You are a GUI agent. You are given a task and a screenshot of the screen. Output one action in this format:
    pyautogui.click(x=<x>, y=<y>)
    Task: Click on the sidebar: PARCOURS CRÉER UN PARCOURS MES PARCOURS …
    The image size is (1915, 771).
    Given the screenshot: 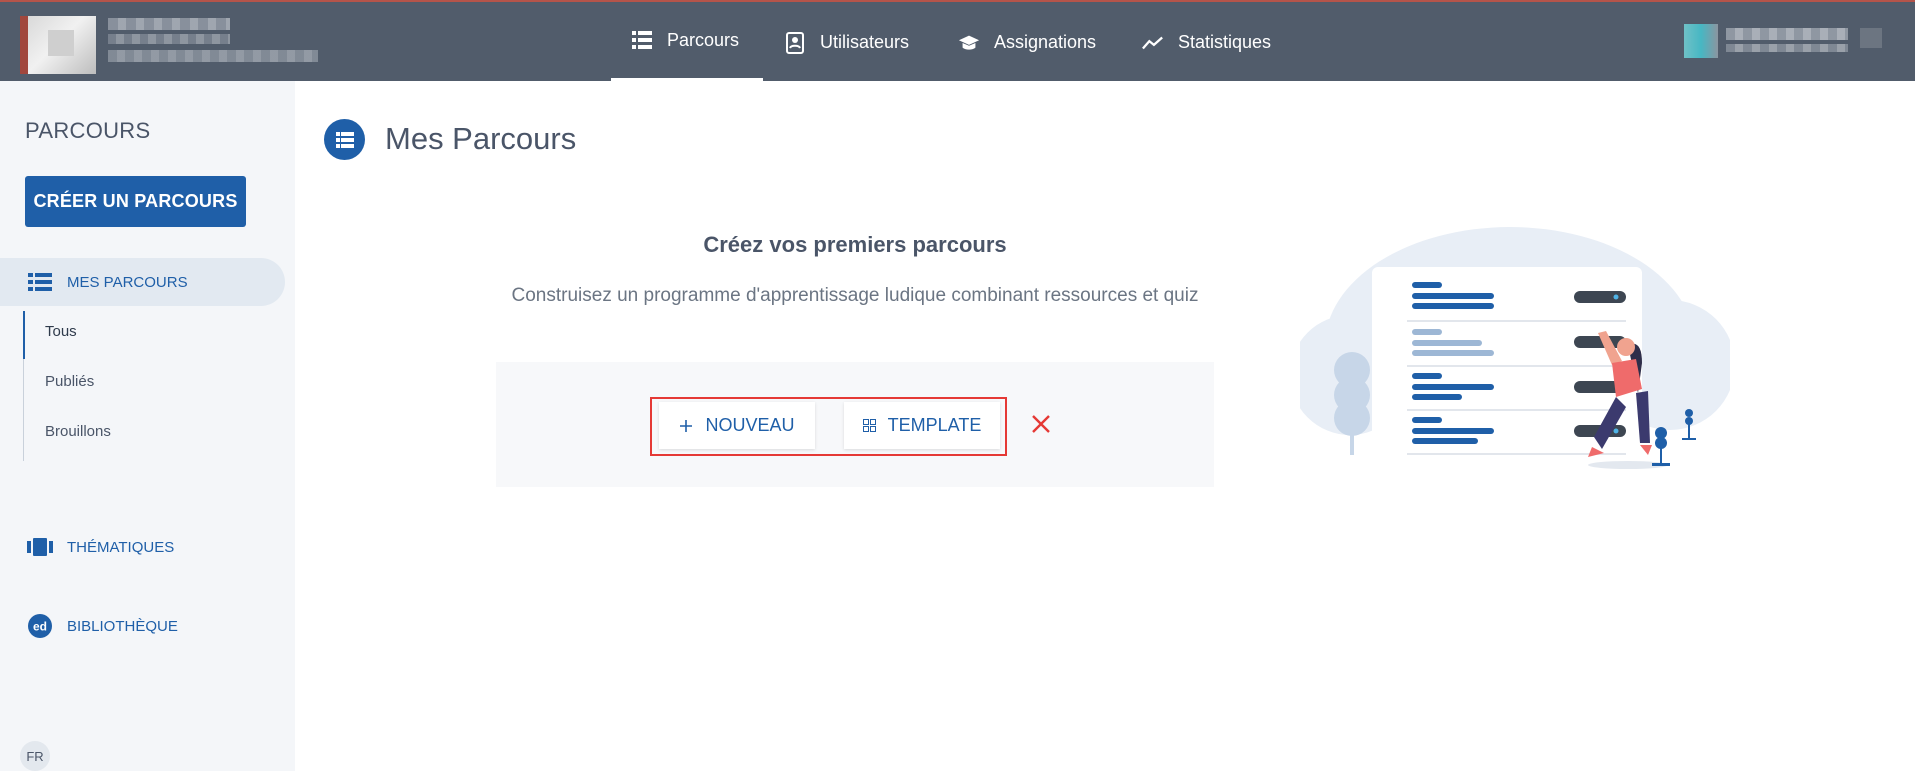 What is the action you would take?
    pyautogui.click(x=147, y=426)
    